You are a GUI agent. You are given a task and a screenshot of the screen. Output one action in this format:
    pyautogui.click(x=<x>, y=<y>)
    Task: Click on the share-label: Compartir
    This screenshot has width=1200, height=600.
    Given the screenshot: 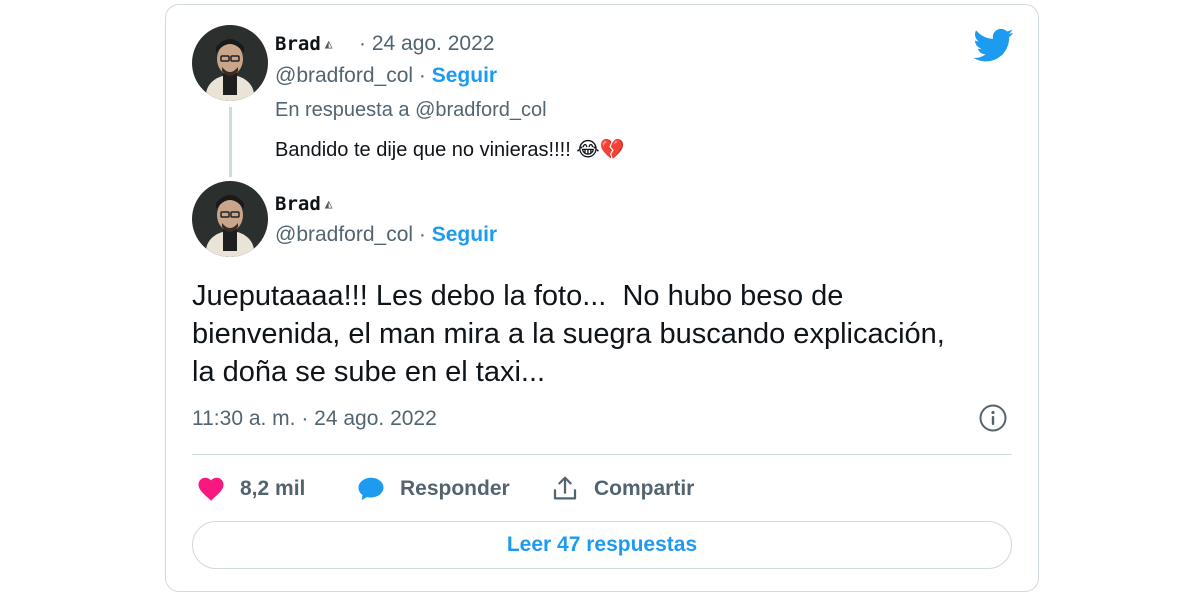 What is the action you would take?
    pyautogui.click(x=644, y=488)
    